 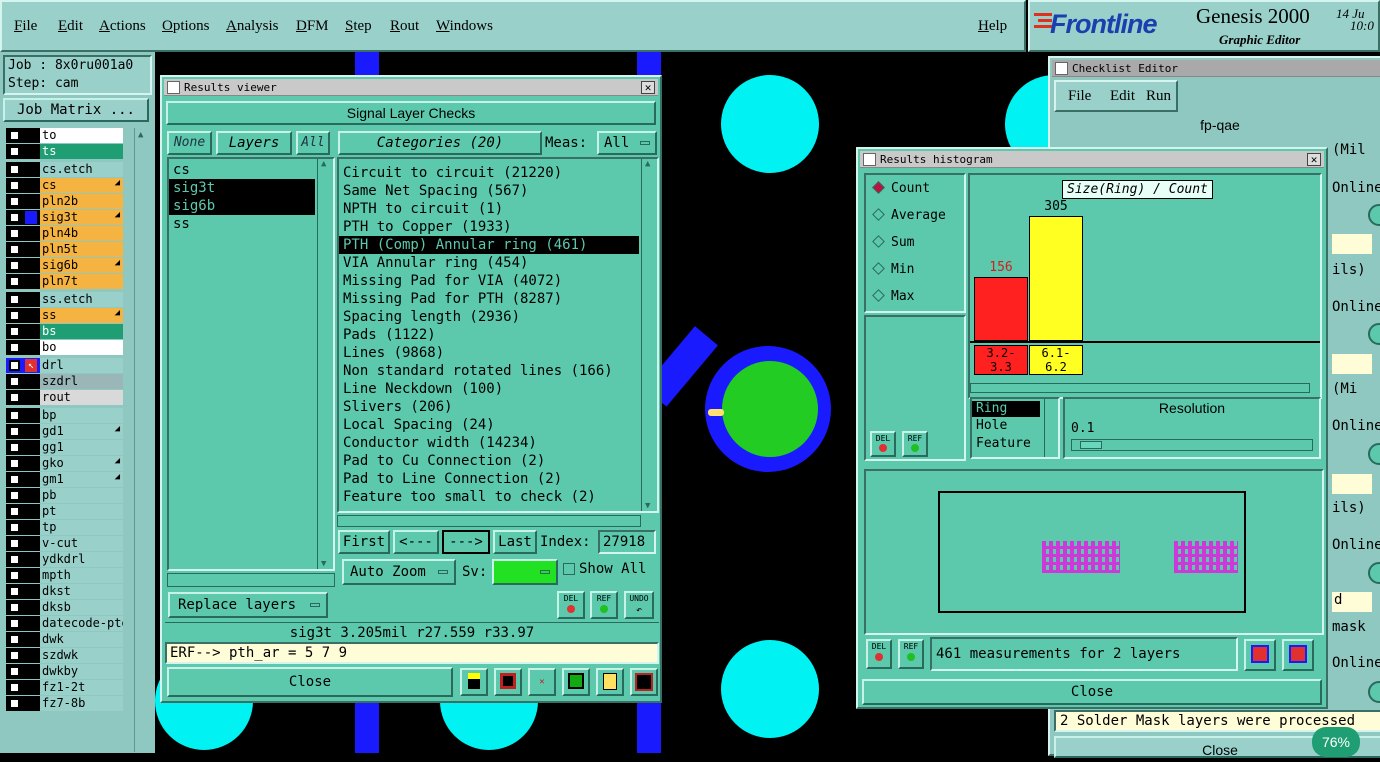 What do you see at coordinates (883, 444) in the screenshot?
I see `histogram-del-button: DEL` at bounding box center [883, 444].